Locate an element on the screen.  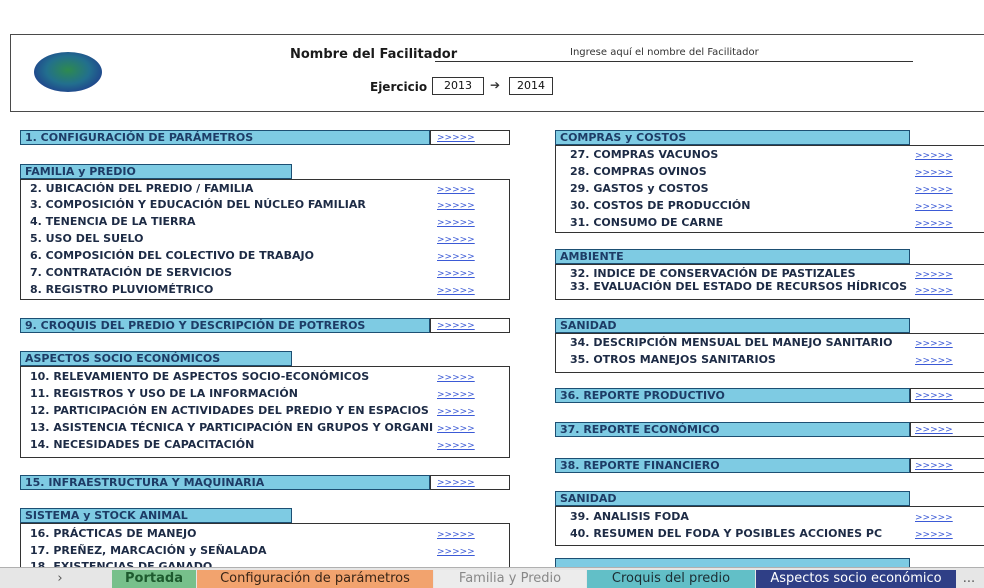
link-reporte-financiero: >>>>> is located at coordinates (934, 466).